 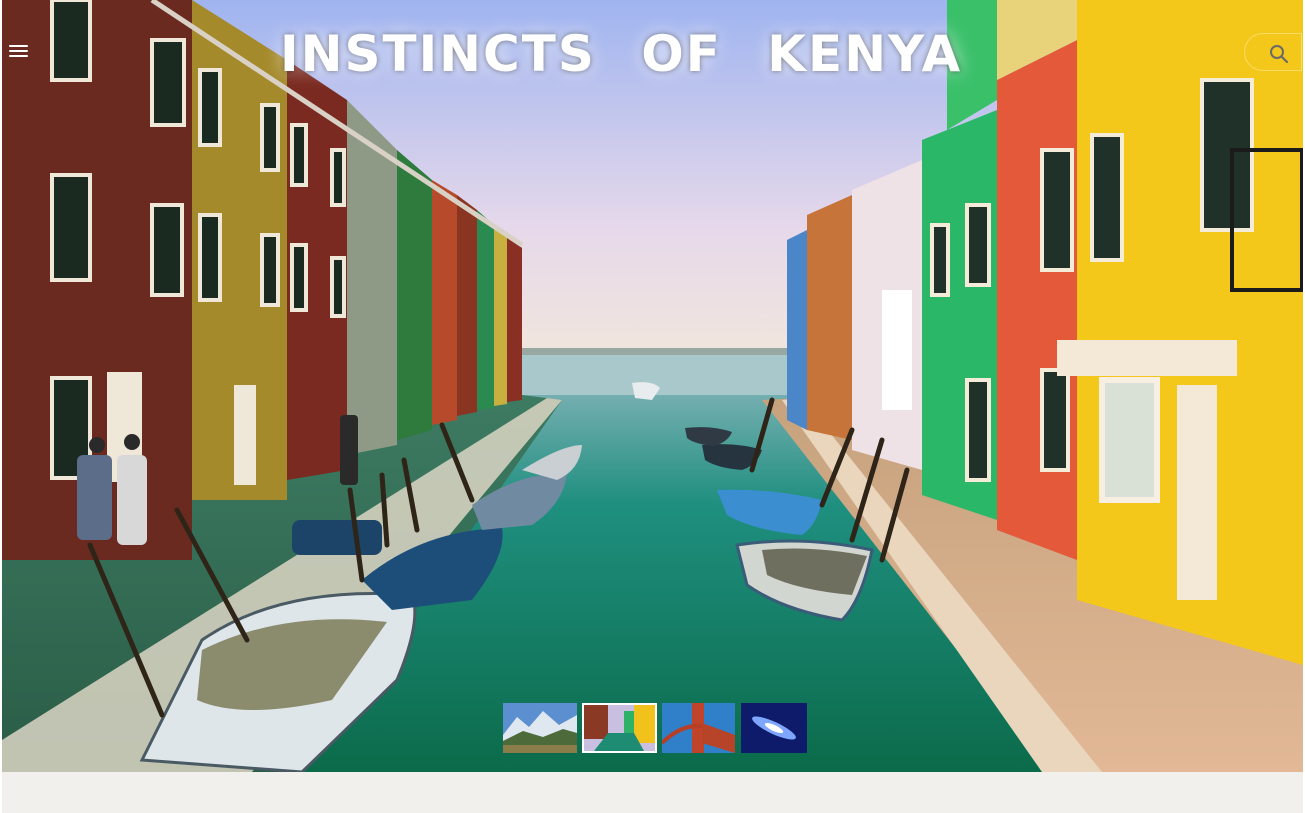 I want to click on footer-band, so click(x=652, y=792).